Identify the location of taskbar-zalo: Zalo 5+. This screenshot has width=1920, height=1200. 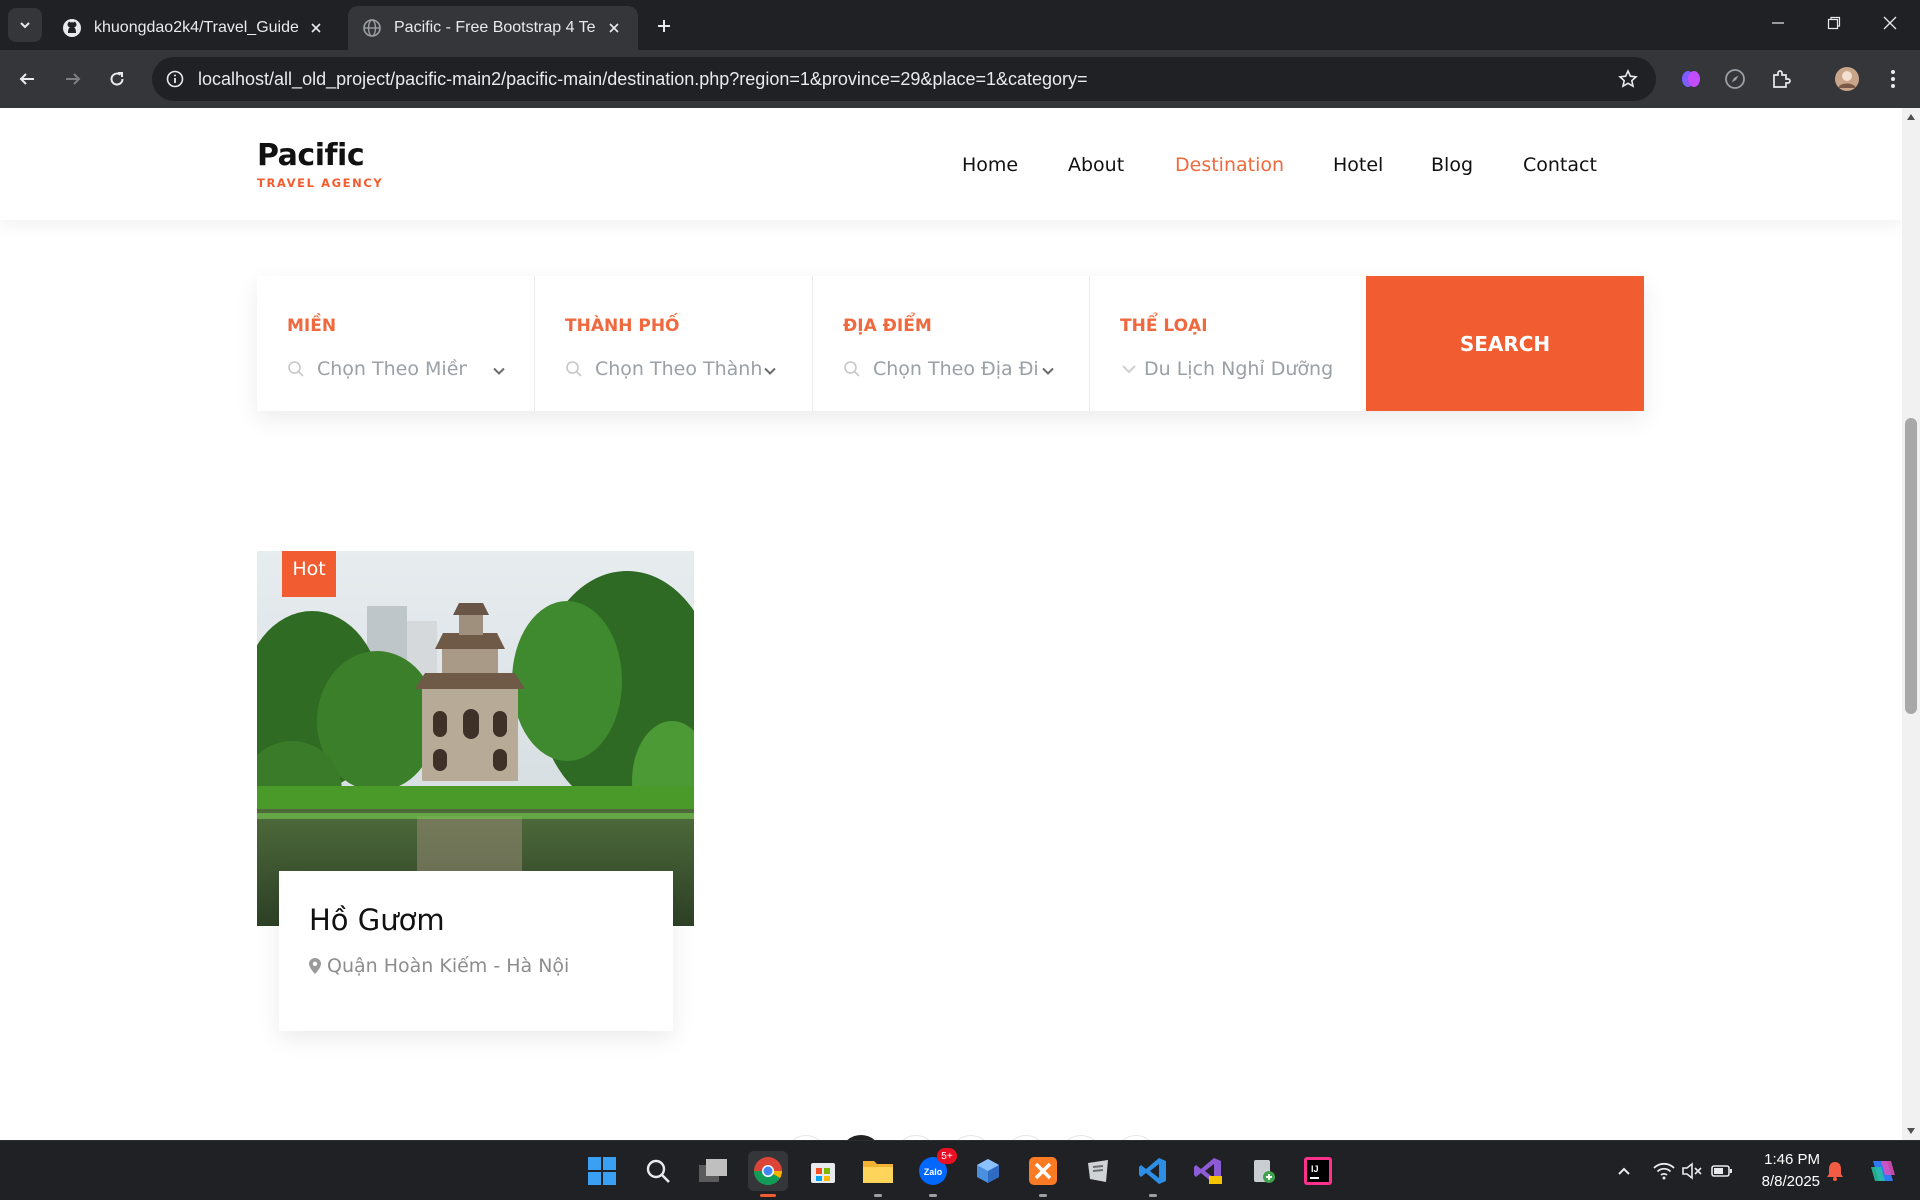
(935, 1172).